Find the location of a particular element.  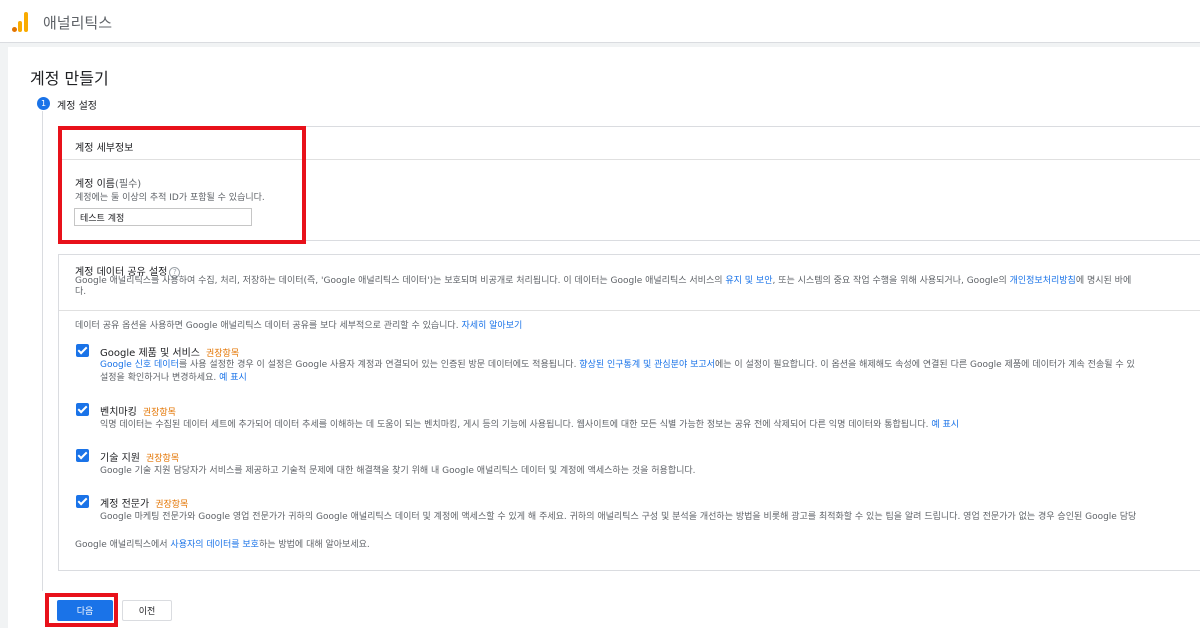

privacy-policy-link: 개인정보처리방침 is located at coordinates (1043, 281).